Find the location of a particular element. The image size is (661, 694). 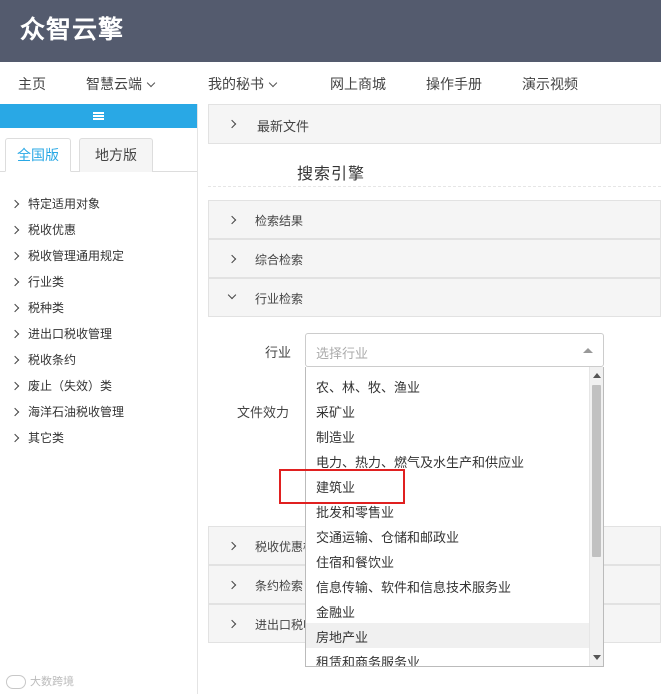

sidebar-item-industry: 行业类 is located at coordinates (37, 281).